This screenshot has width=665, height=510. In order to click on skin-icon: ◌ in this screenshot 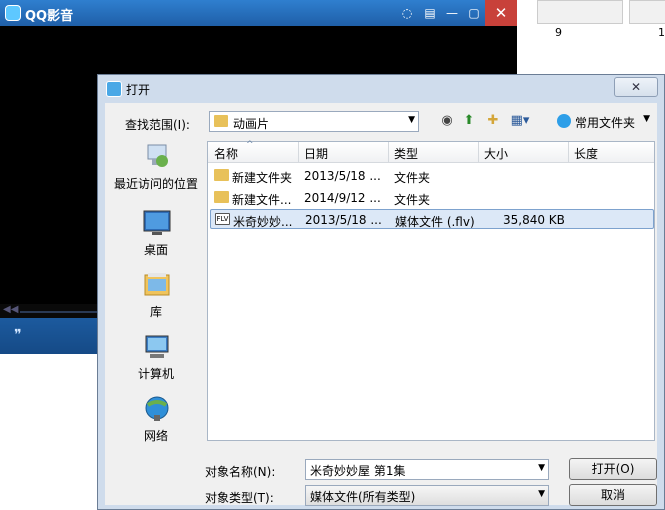, I will do `click(407, 13)`.